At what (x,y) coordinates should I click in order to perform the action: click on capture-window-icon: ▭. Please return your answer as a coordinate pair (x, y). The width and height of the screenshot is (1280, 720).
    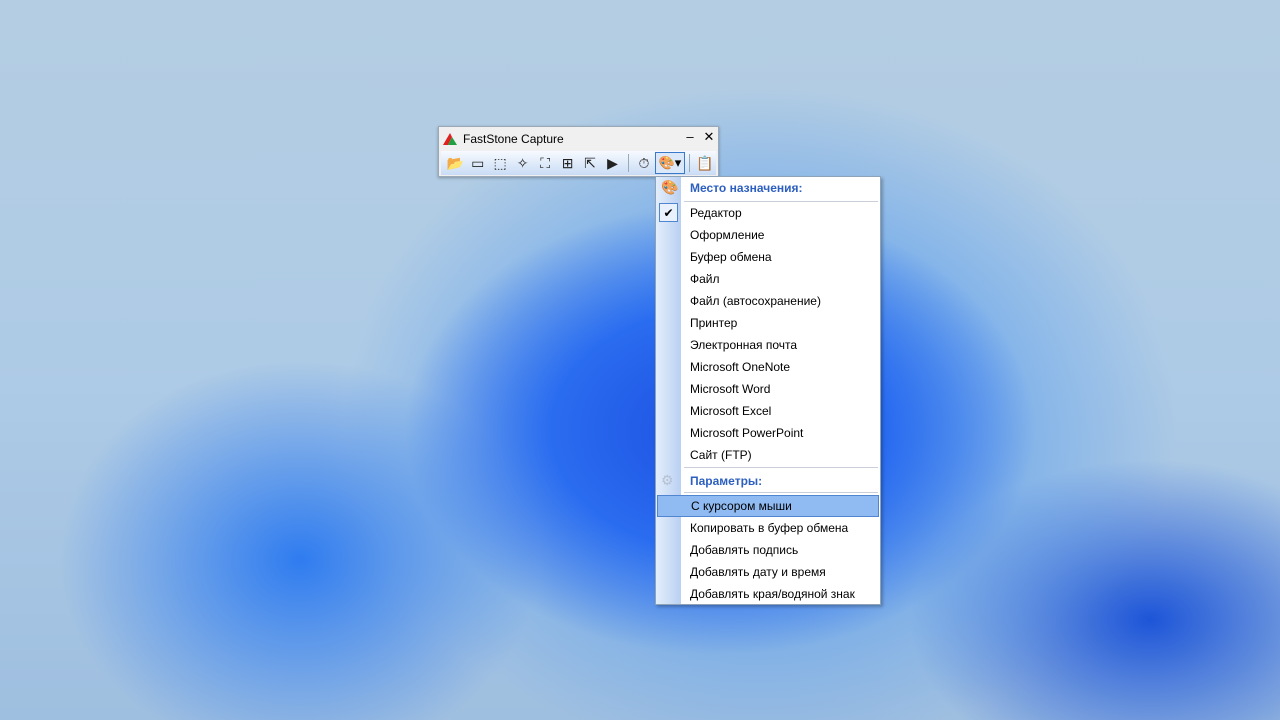
    Looking at the image, I should click on (477, 163).